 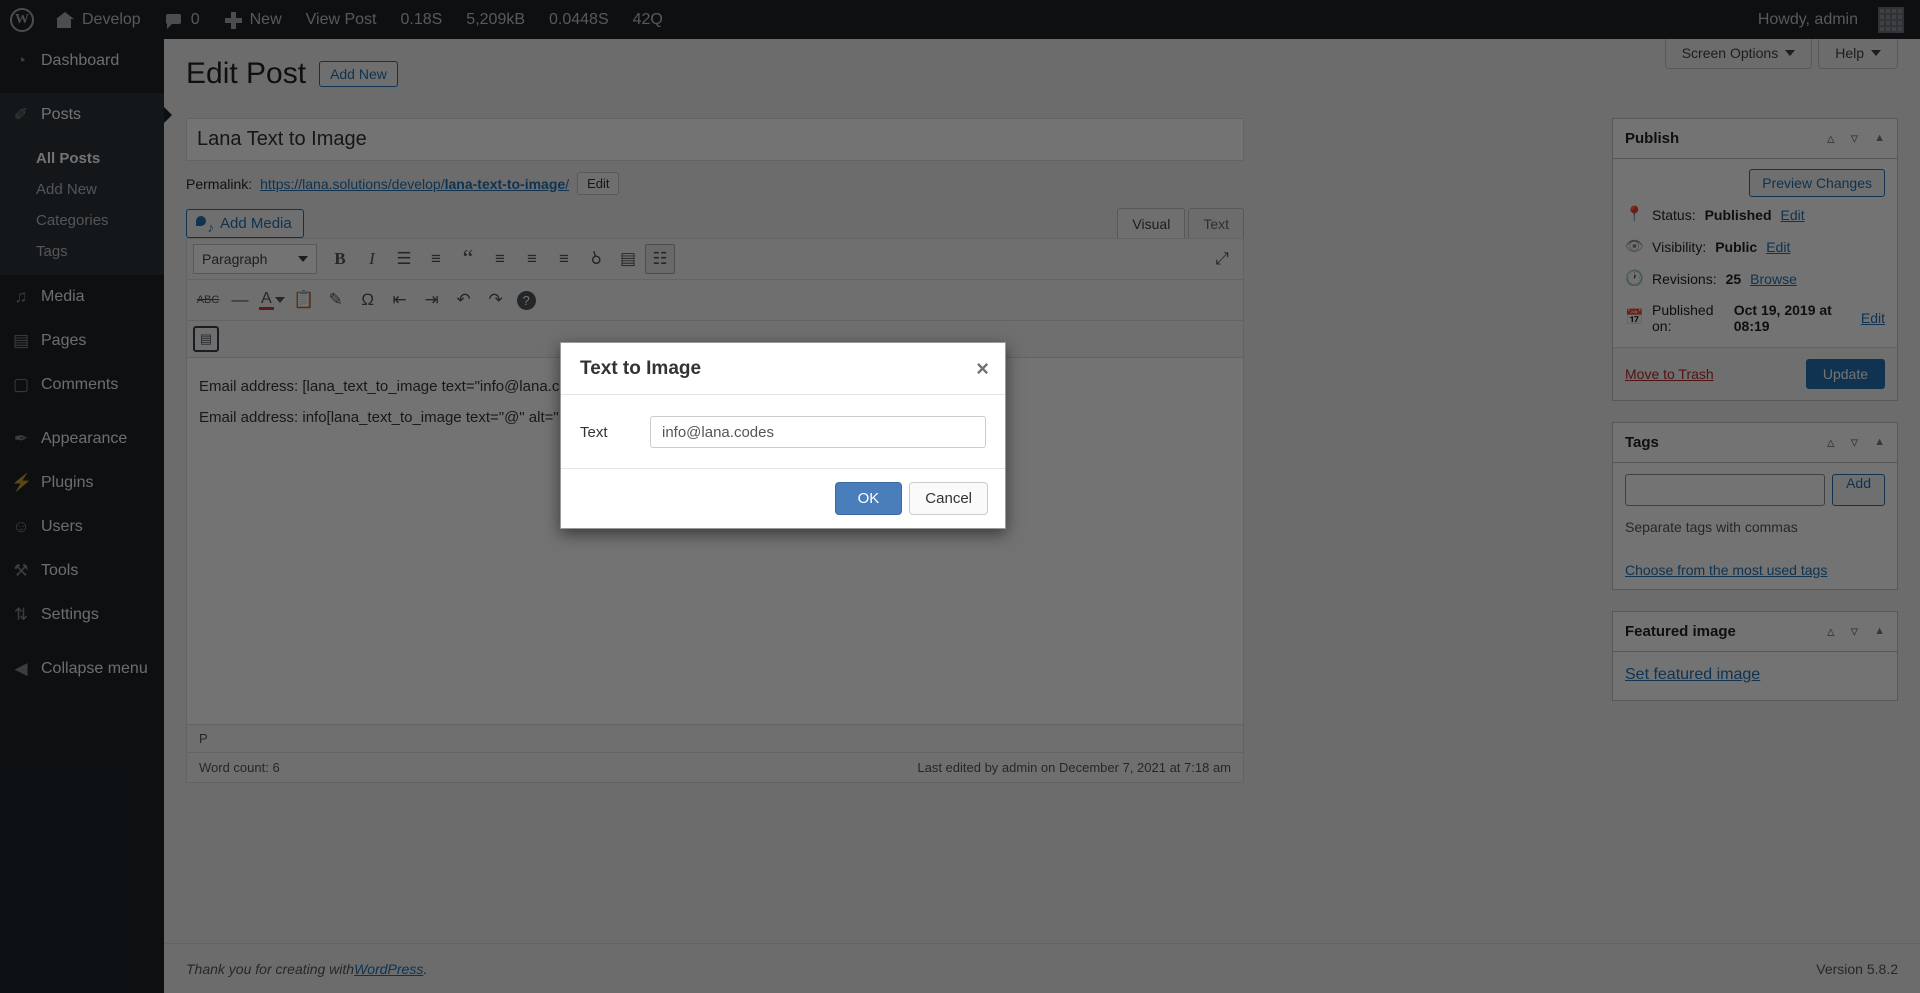 I want to click on close-icon: ×, so click(x=982, y=369).